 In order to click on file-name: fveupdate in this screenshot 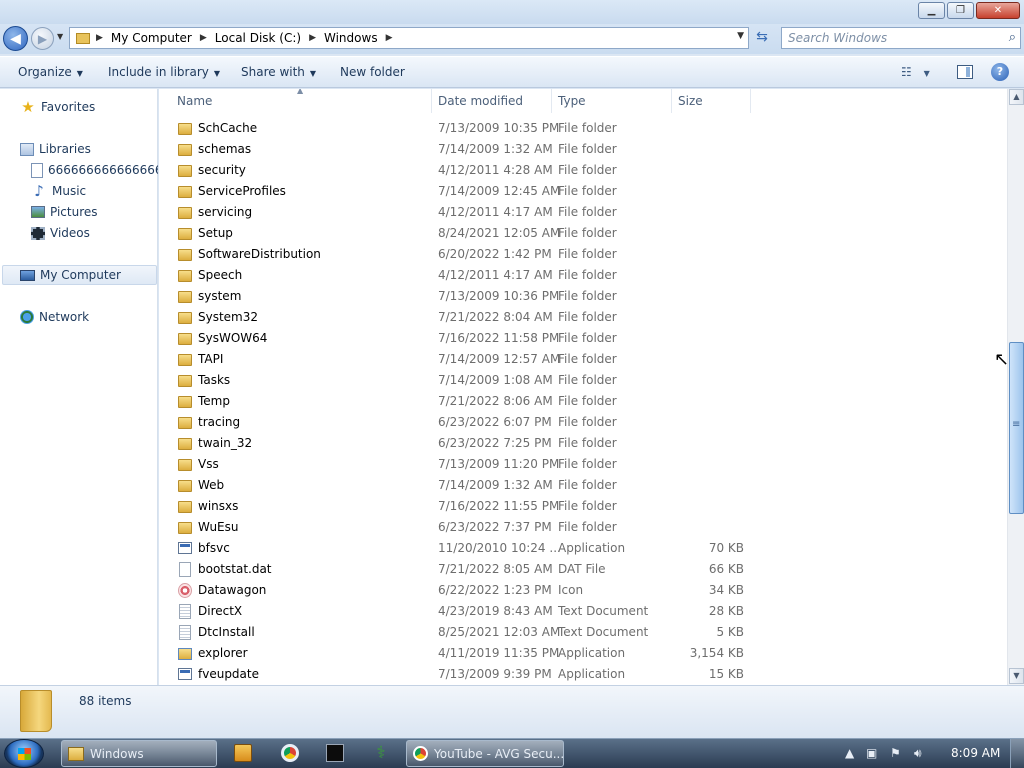, I will do `click(228, 674)`.